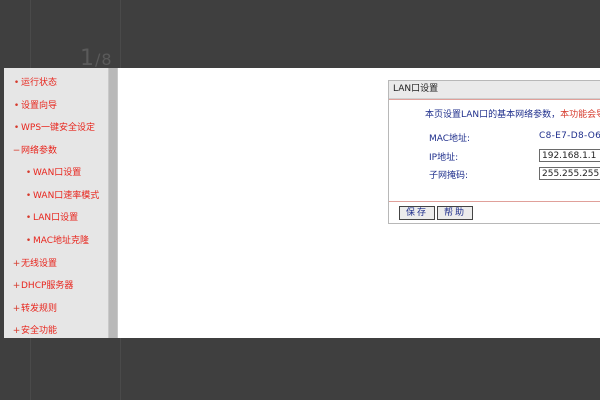 This screenshot has height=400, width=600. What do you see at coordinates (39, 331) in the screenshot?
I see `sidebar-item-label: 安全功能` at bounding box center [39, 331].